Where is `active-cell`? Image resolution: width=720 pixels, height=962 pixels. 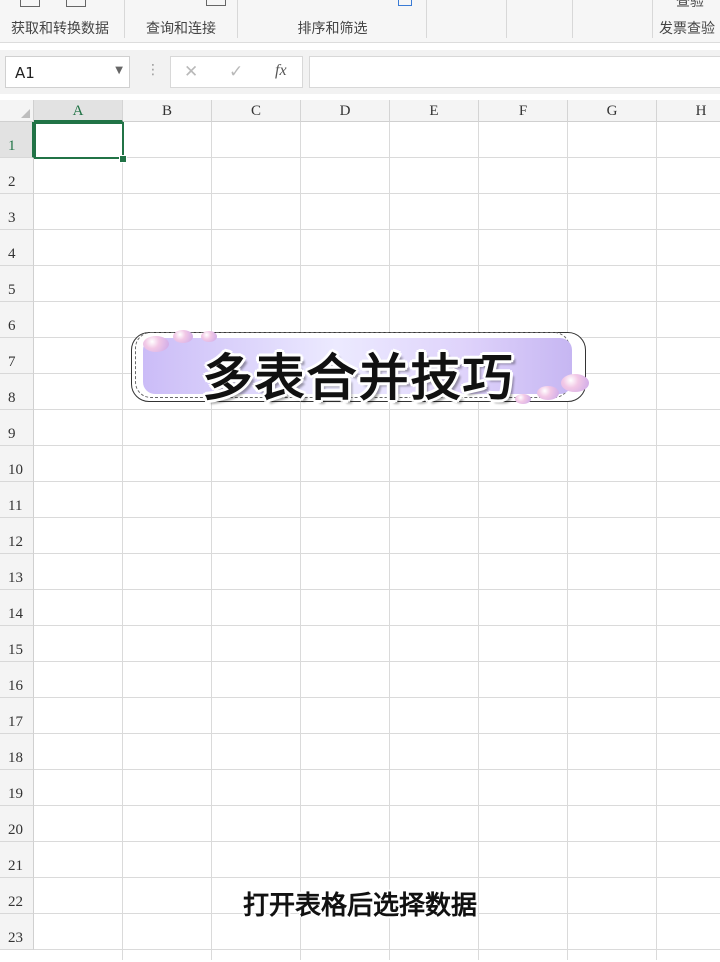 active-cell is located at coordinates (79, 140).